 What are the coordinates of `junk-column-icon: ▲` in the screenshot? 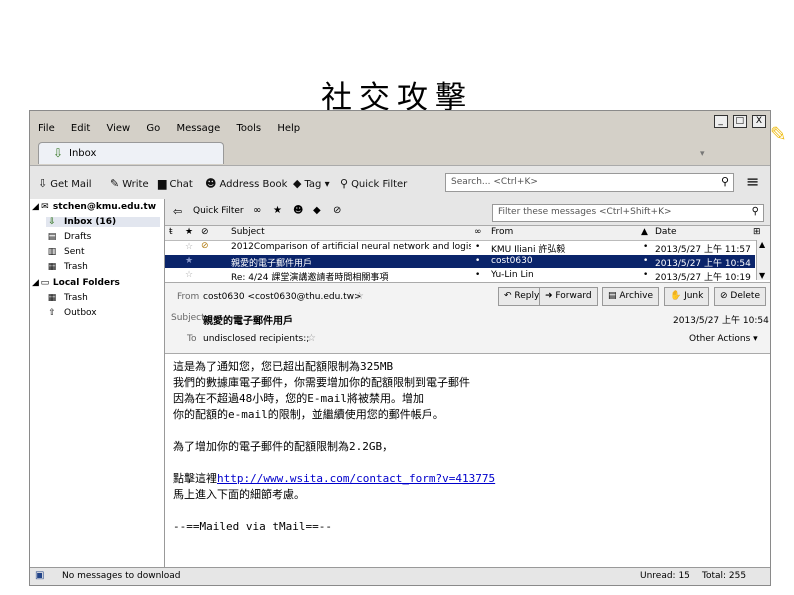 It's located at (644, 232).